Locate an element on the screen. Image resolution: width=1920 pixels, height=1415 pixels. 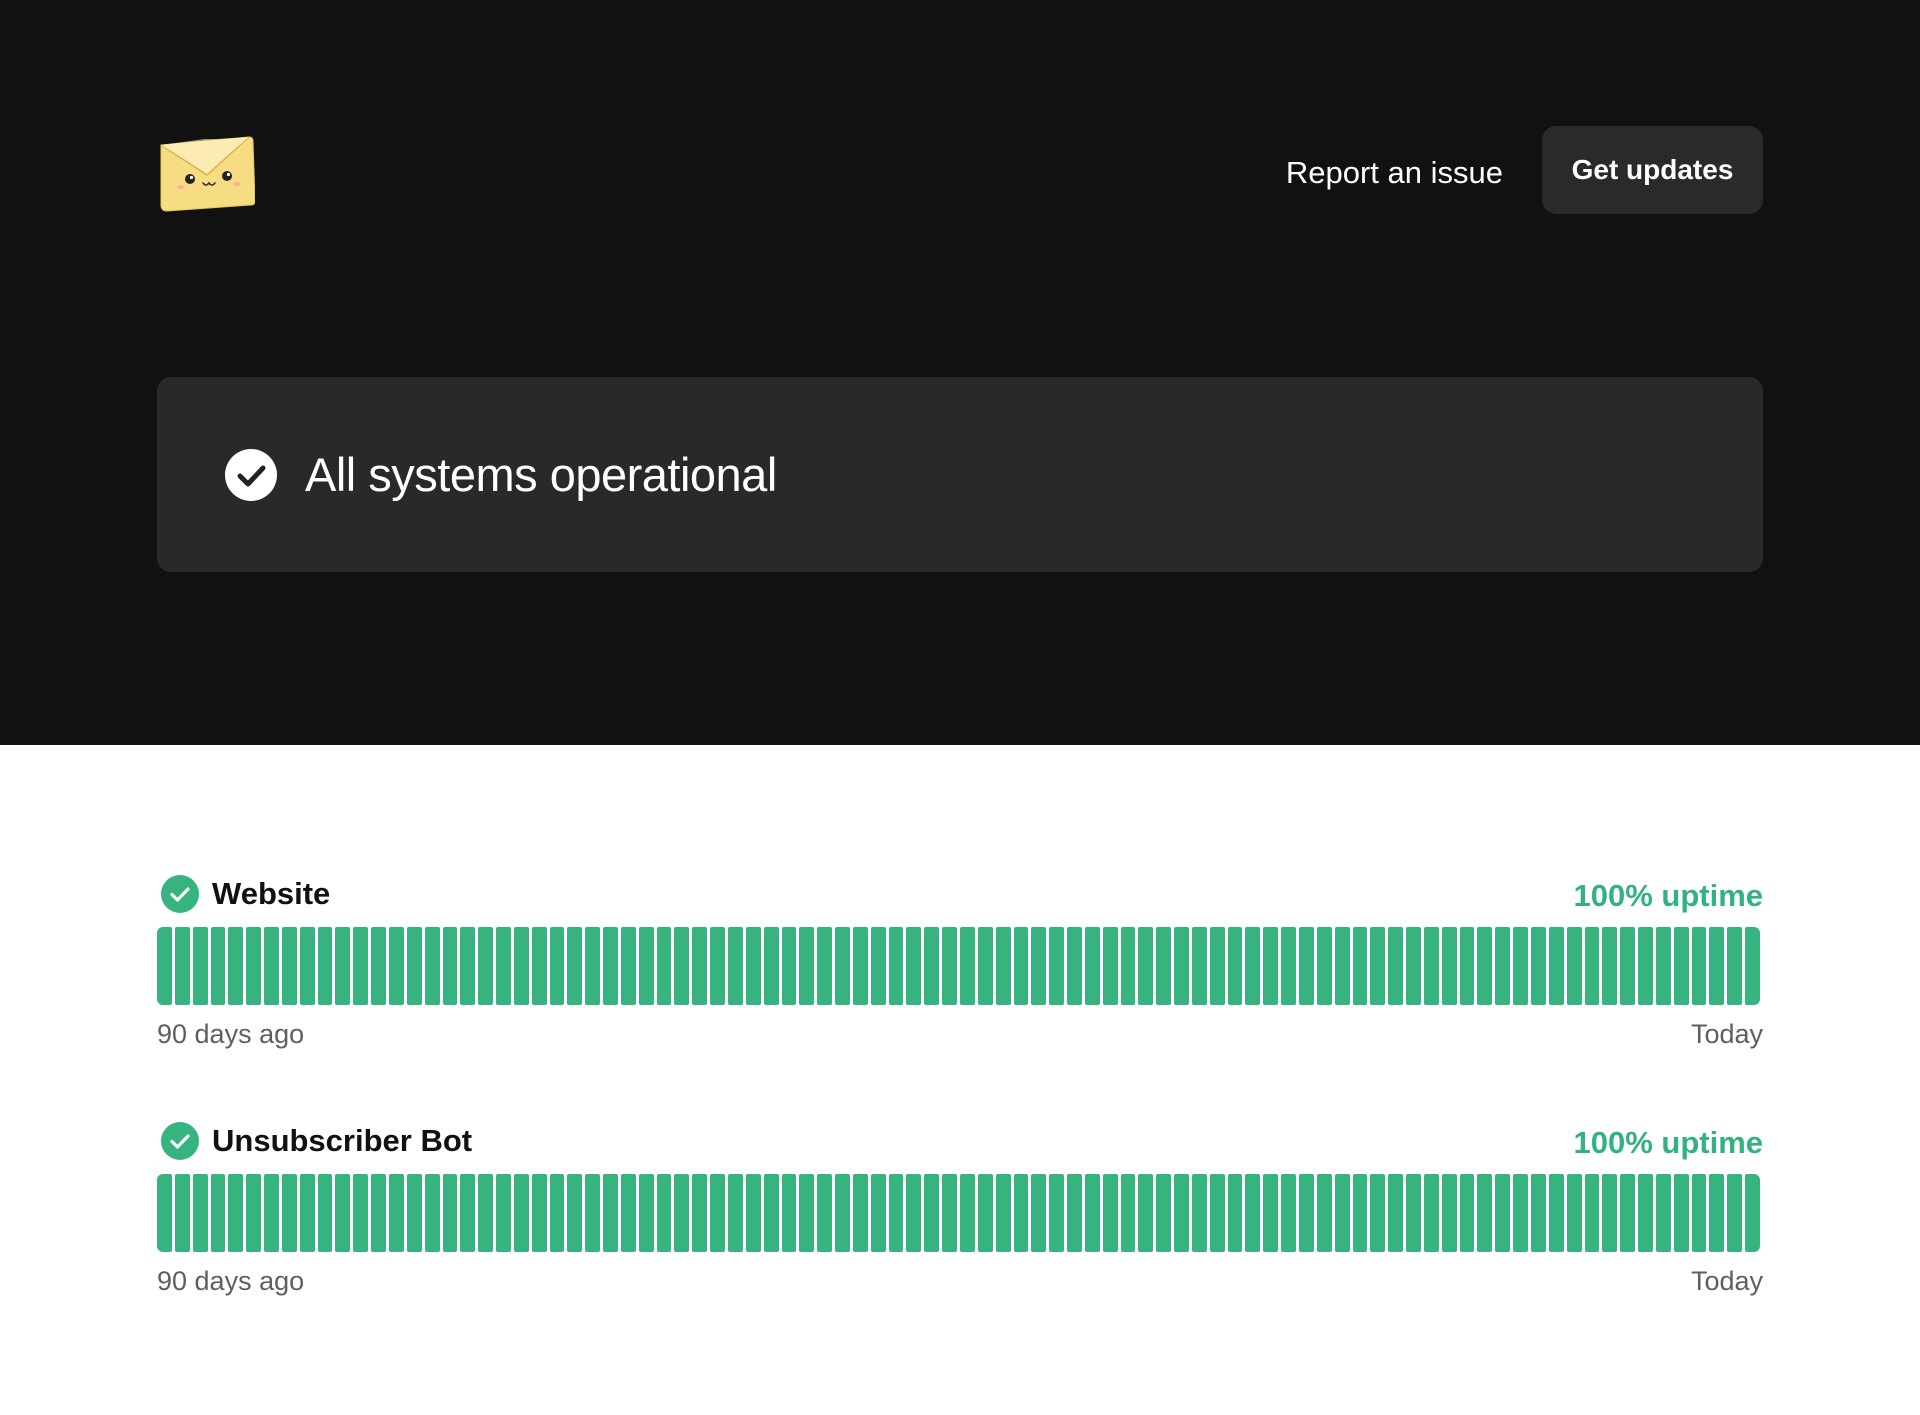
envelope-mascot-icon is located at coordinates (206, 173).